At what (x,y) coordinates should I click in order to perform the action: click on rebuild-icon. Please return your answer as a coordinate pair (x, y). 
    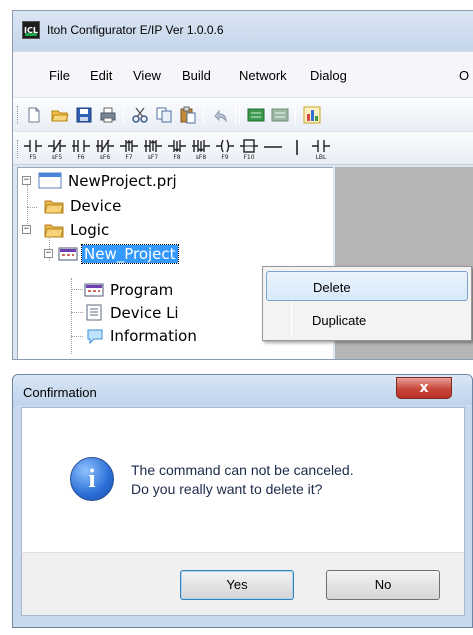
    Looking at the image, I should click on (280, 115).